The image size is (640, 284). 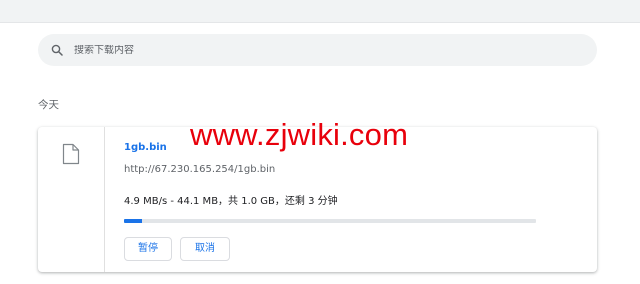 What do you see at coordinates (133, 221) in the screenshot?
I see `download-progress-fill` at bounding box center [133, 221].